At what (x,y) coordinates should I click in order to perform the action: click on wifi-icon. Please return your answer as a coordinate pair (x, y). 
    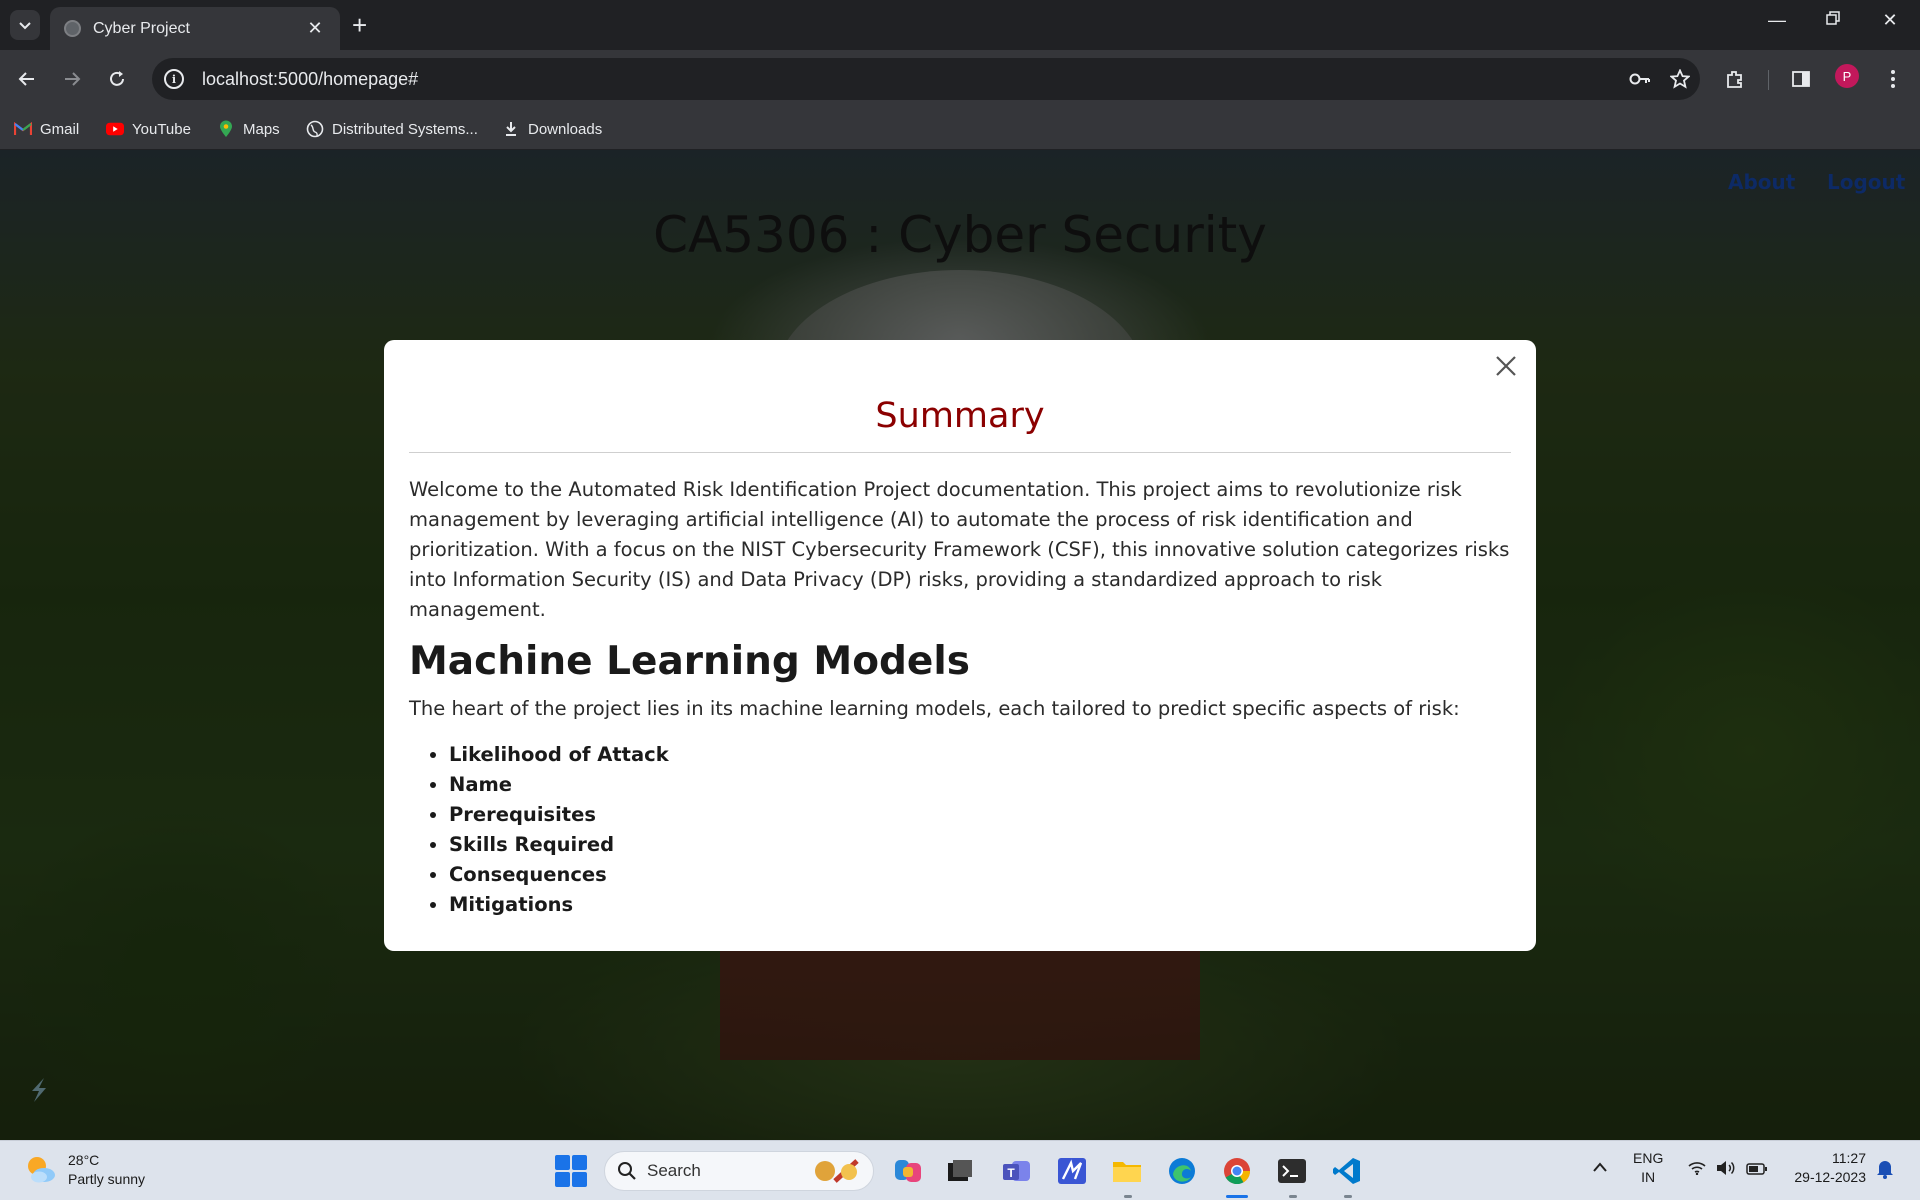
    Looking at the image, I should click on (1697, 1170).